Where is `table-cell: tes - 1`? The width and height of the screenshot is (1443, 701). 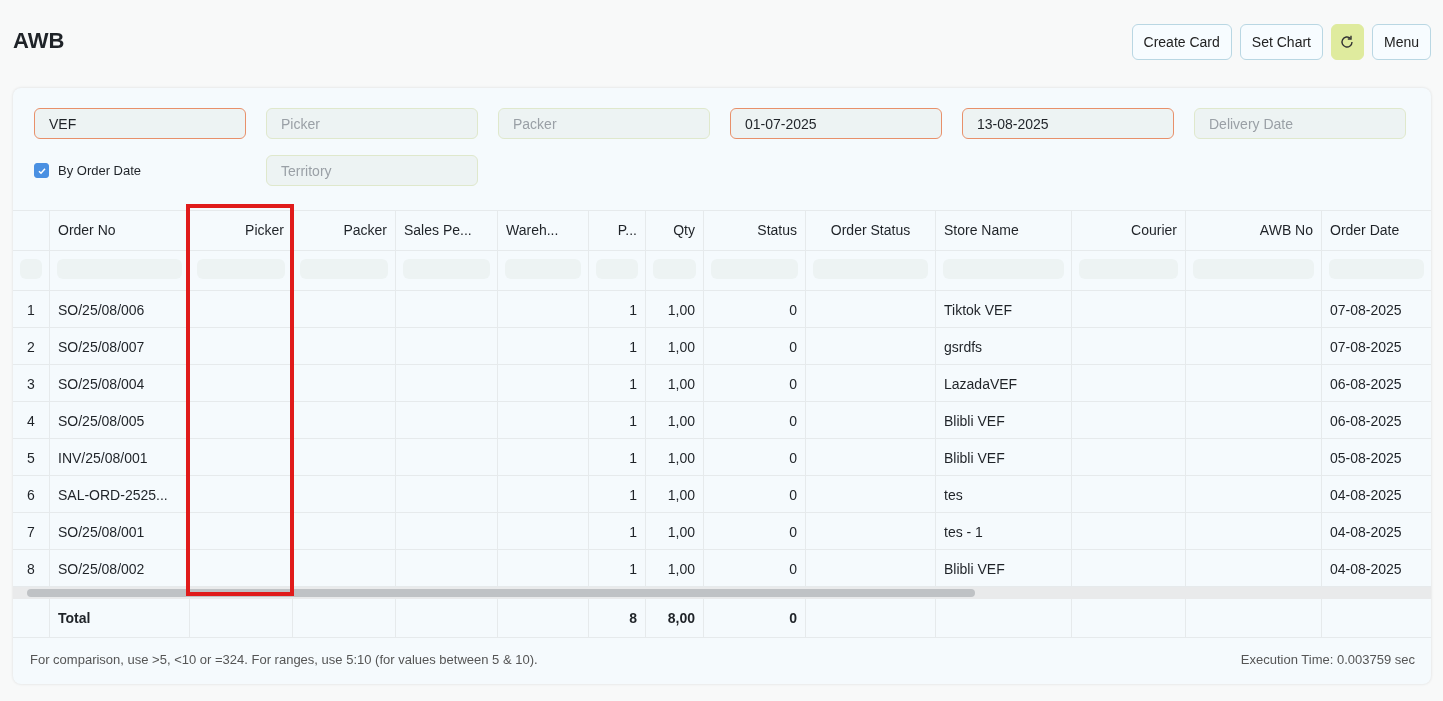
table-cell: tes - 1 is located at coordinates (1004, 531).